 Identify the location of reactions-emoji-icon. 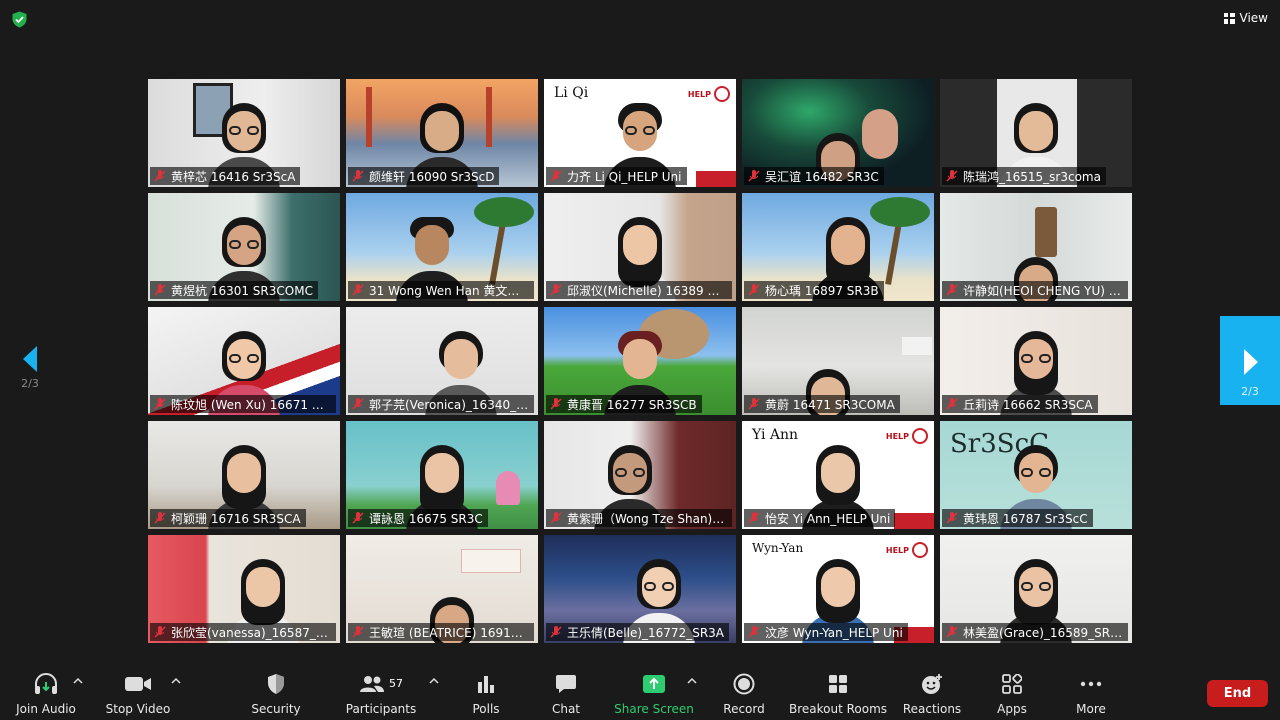
(932, 683).